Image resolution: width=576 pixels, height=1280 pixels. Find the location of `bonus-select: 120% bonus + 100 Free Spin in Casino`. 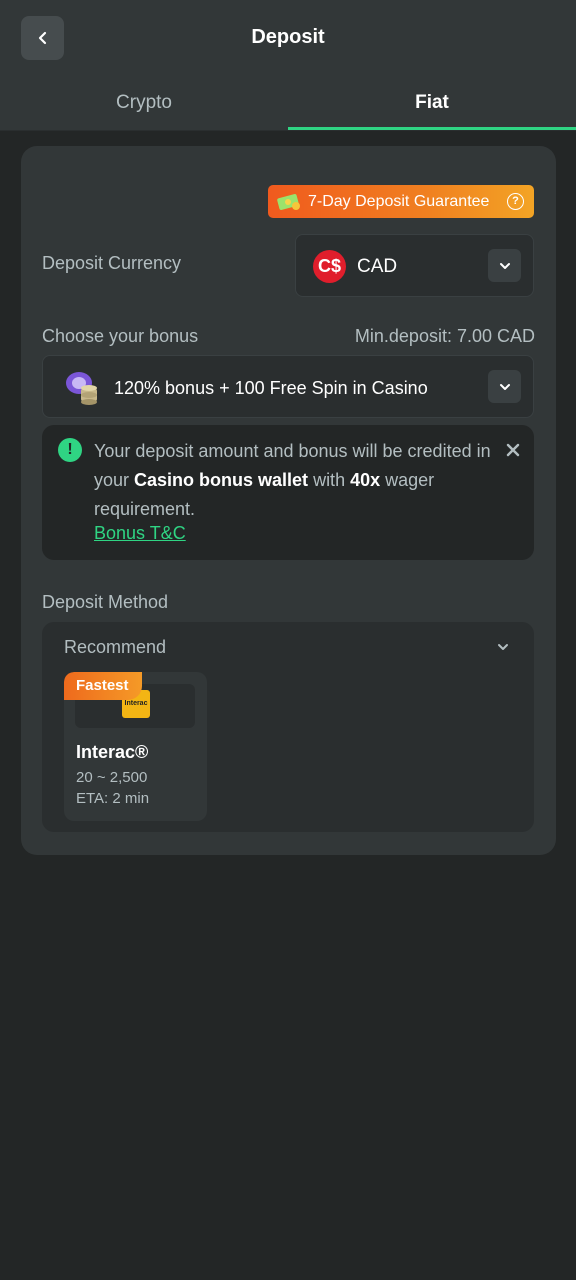

bonus-select: 120% bonus + 100 Free Spin in Casino is located at coordinates (288, 386).